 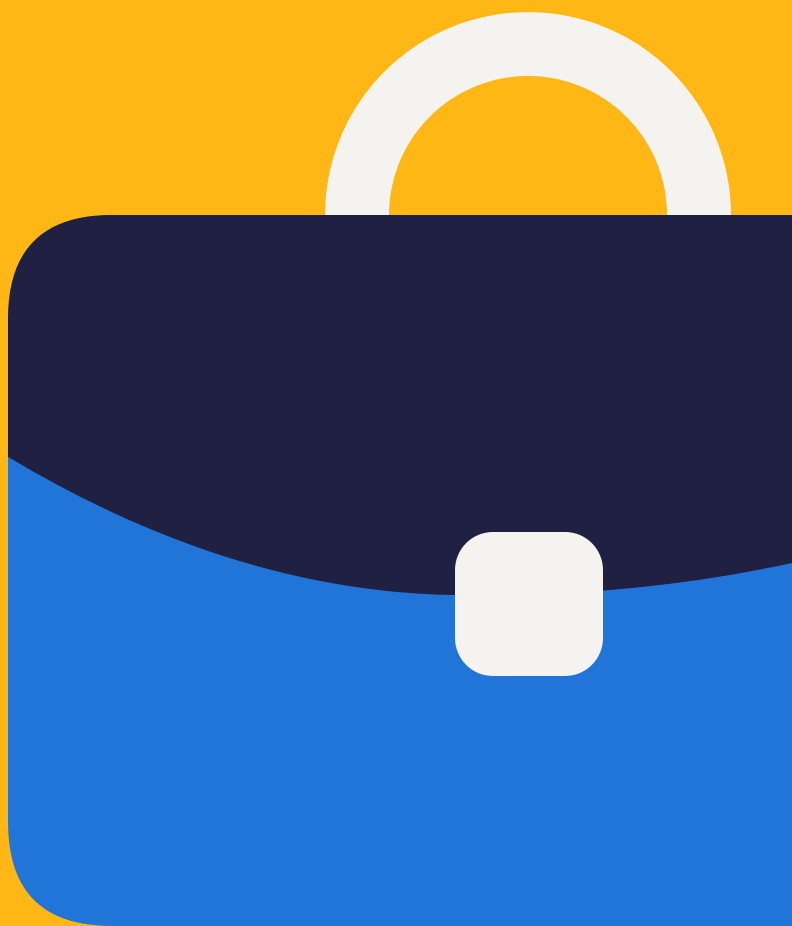 What do you see at coordinates (529, 604) in the screenshot?
I see `clasp` at bounding box center [529, 604].